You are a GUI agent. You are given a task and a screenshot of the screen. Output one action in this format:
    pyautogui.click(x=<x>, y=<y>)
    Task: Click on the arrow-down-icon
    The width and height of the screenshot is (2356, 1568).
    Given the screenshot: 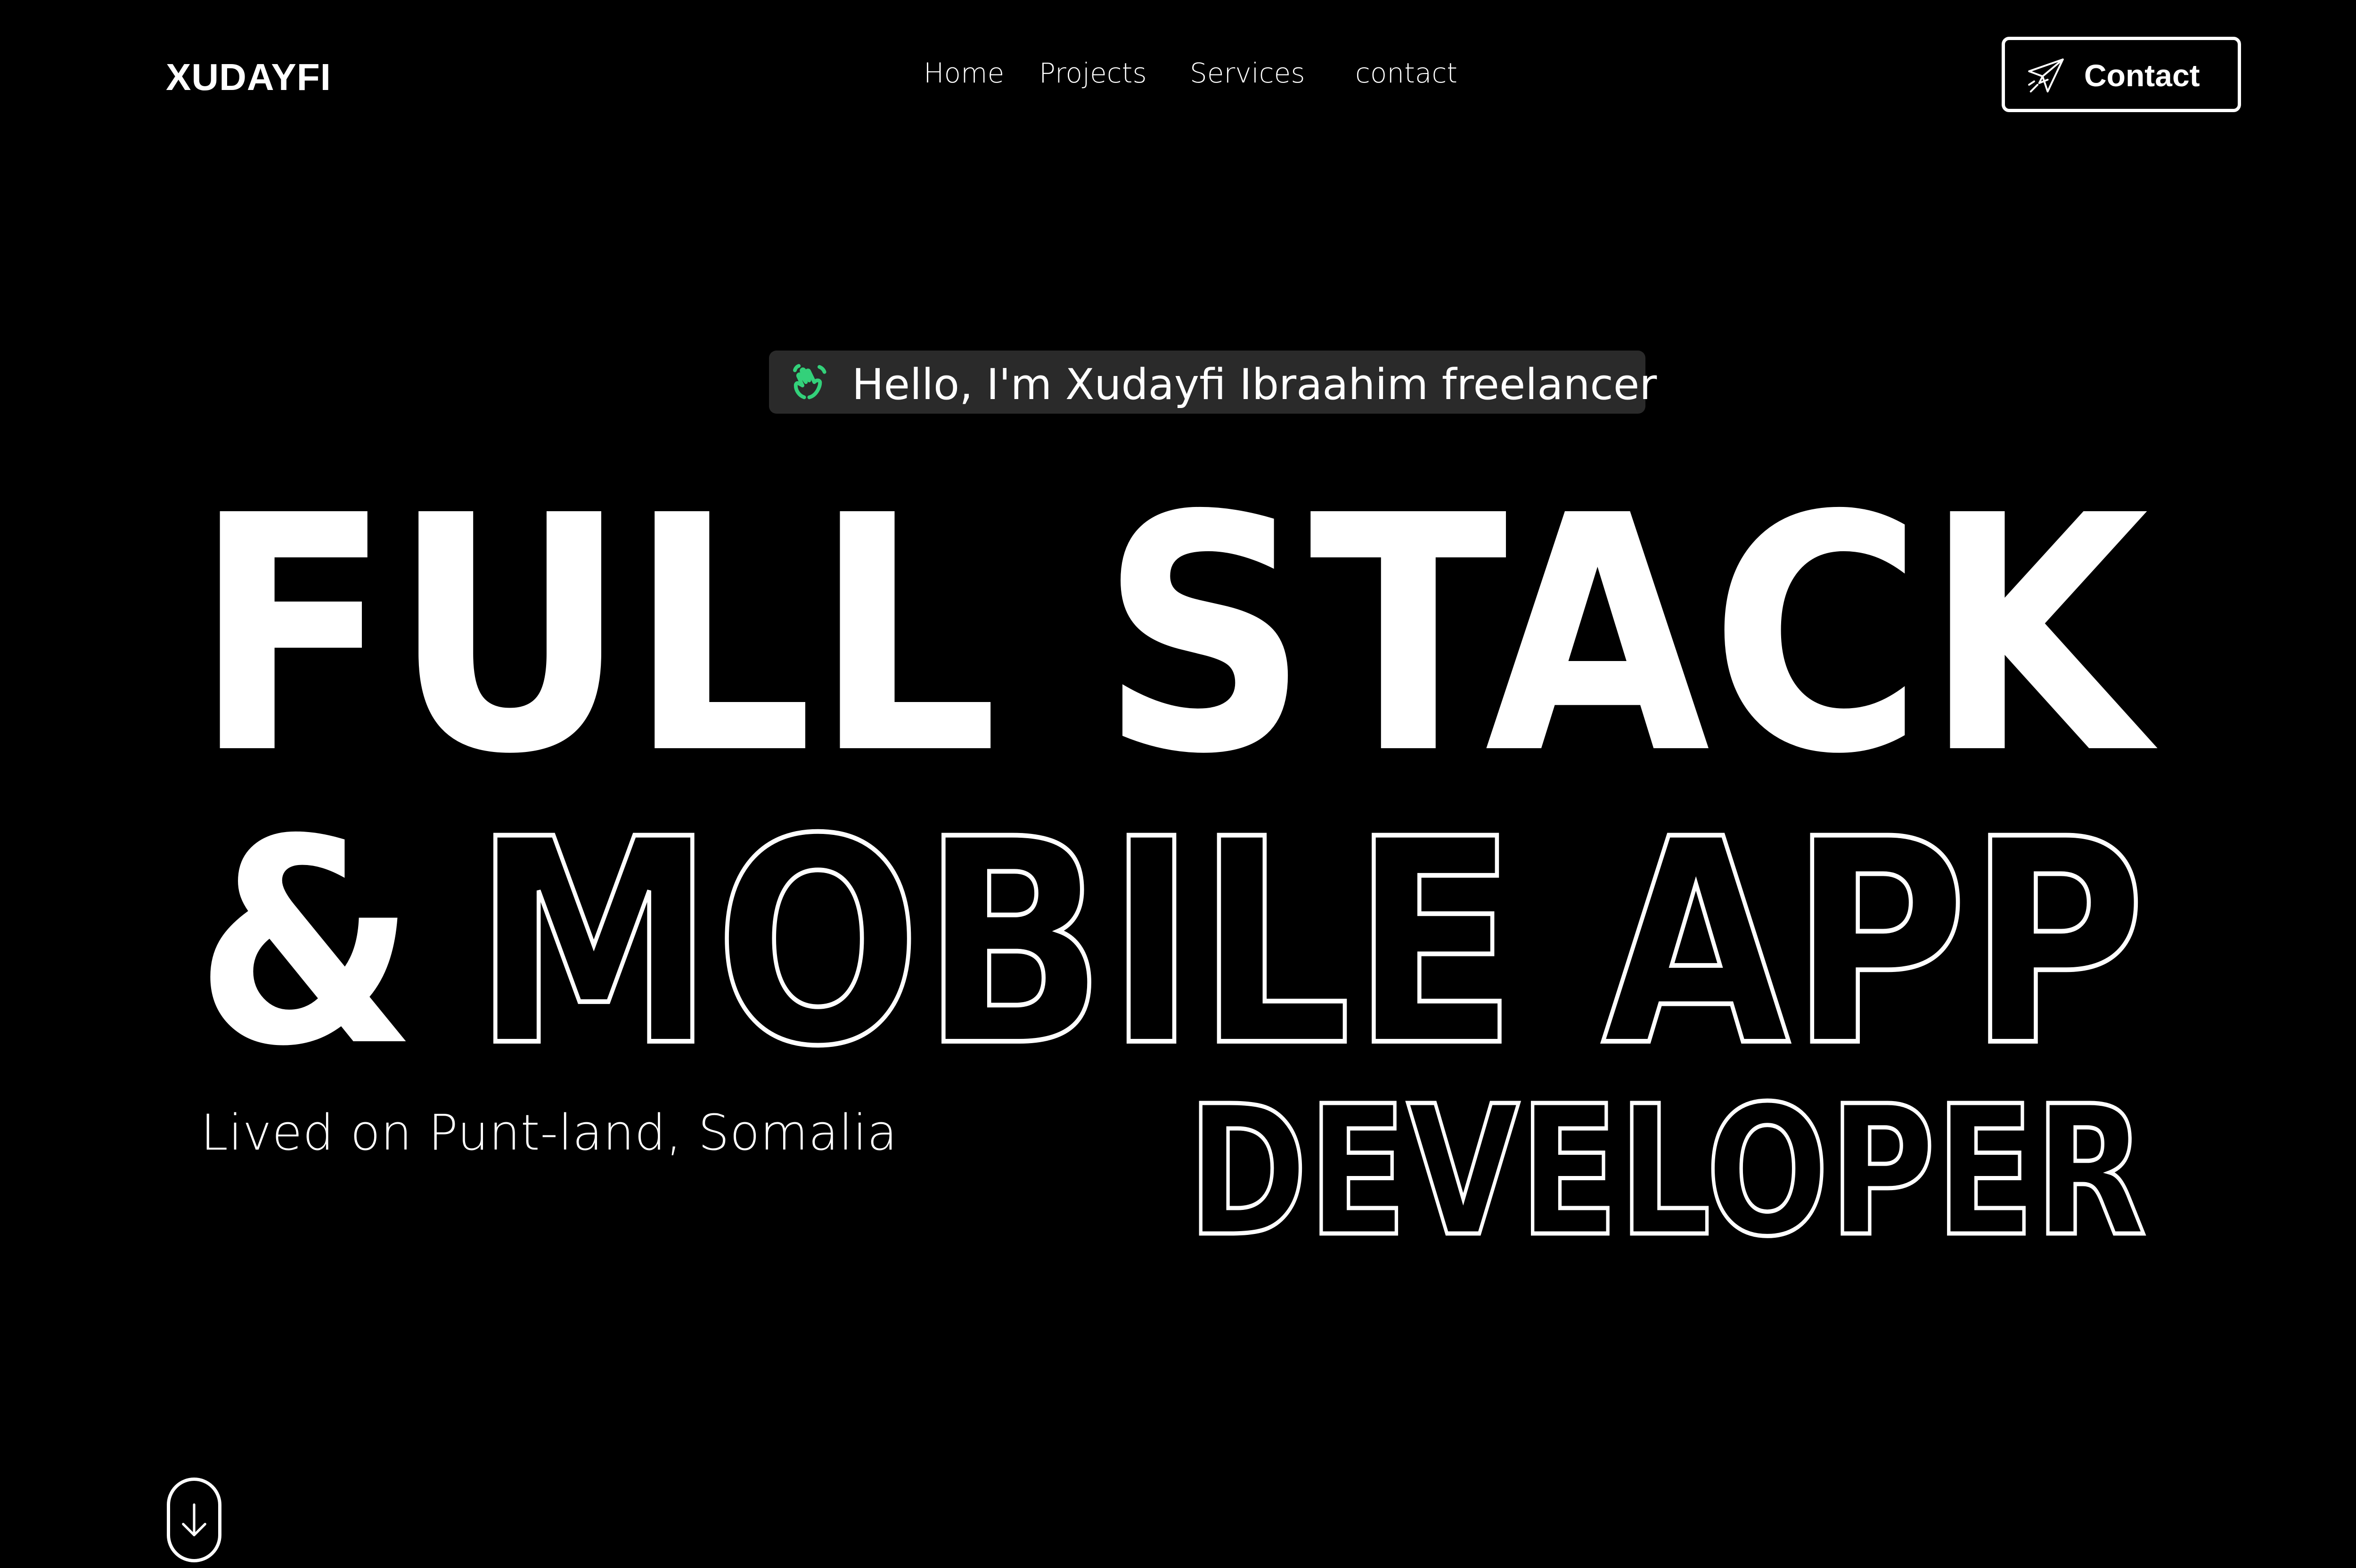 What is the action you would take?
    pyautogui.click(x=194, y=1519)
    